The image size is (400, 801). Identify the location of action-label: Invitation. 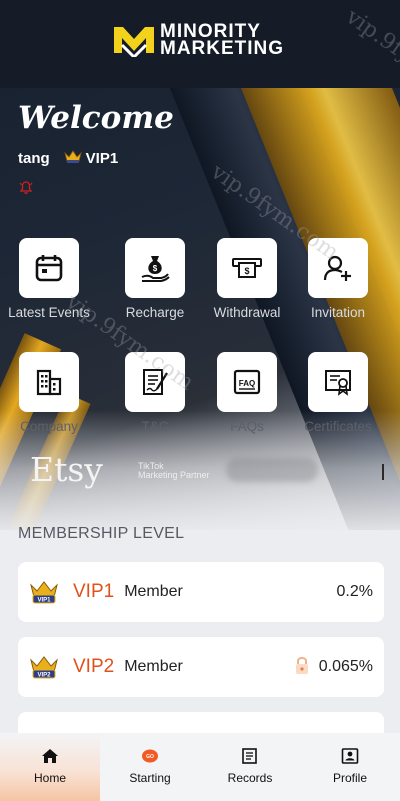
(338, 312).